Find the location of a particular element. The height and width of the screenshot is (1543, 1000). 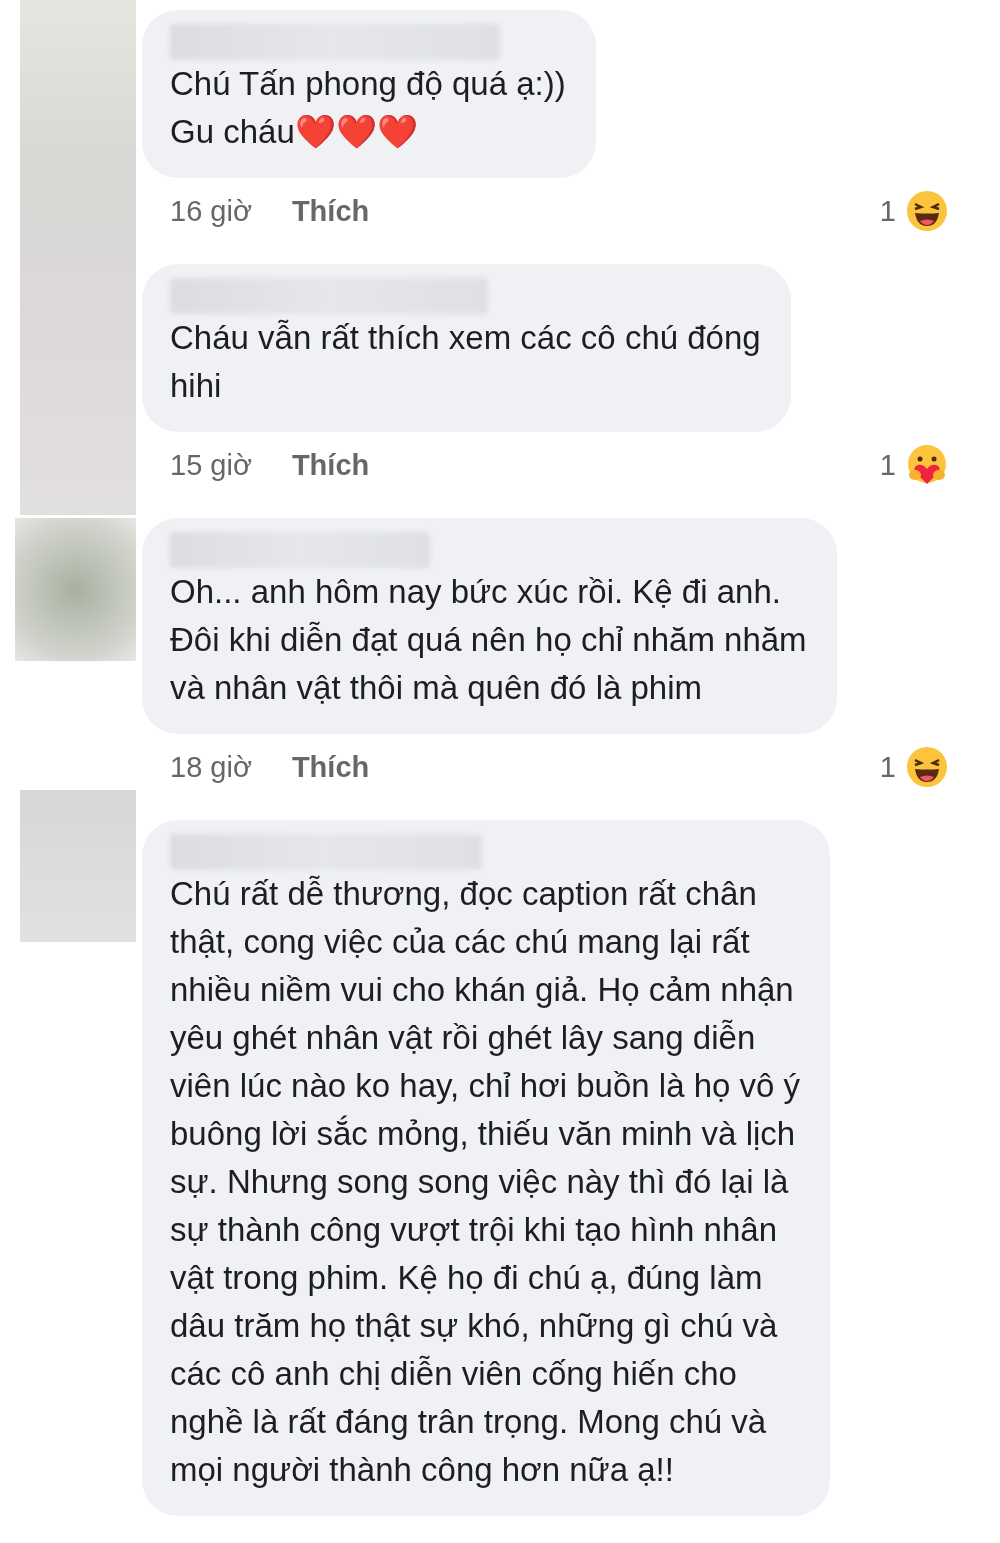

comment-time: 16 giờ is located at coordinates (211, 211).